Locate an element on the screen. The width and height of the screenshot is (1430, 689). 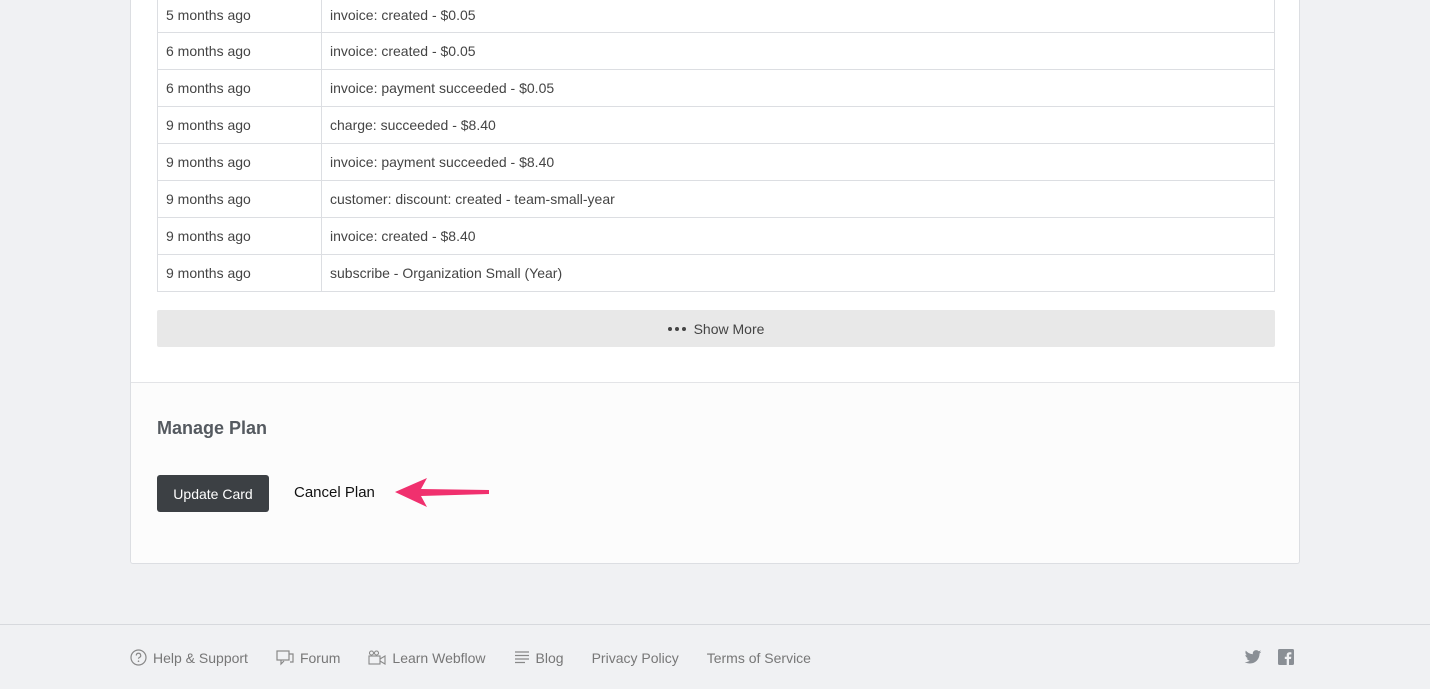
table-row: 5 months ago invoice: created - $0.05 is located at coordinates (716, 16).